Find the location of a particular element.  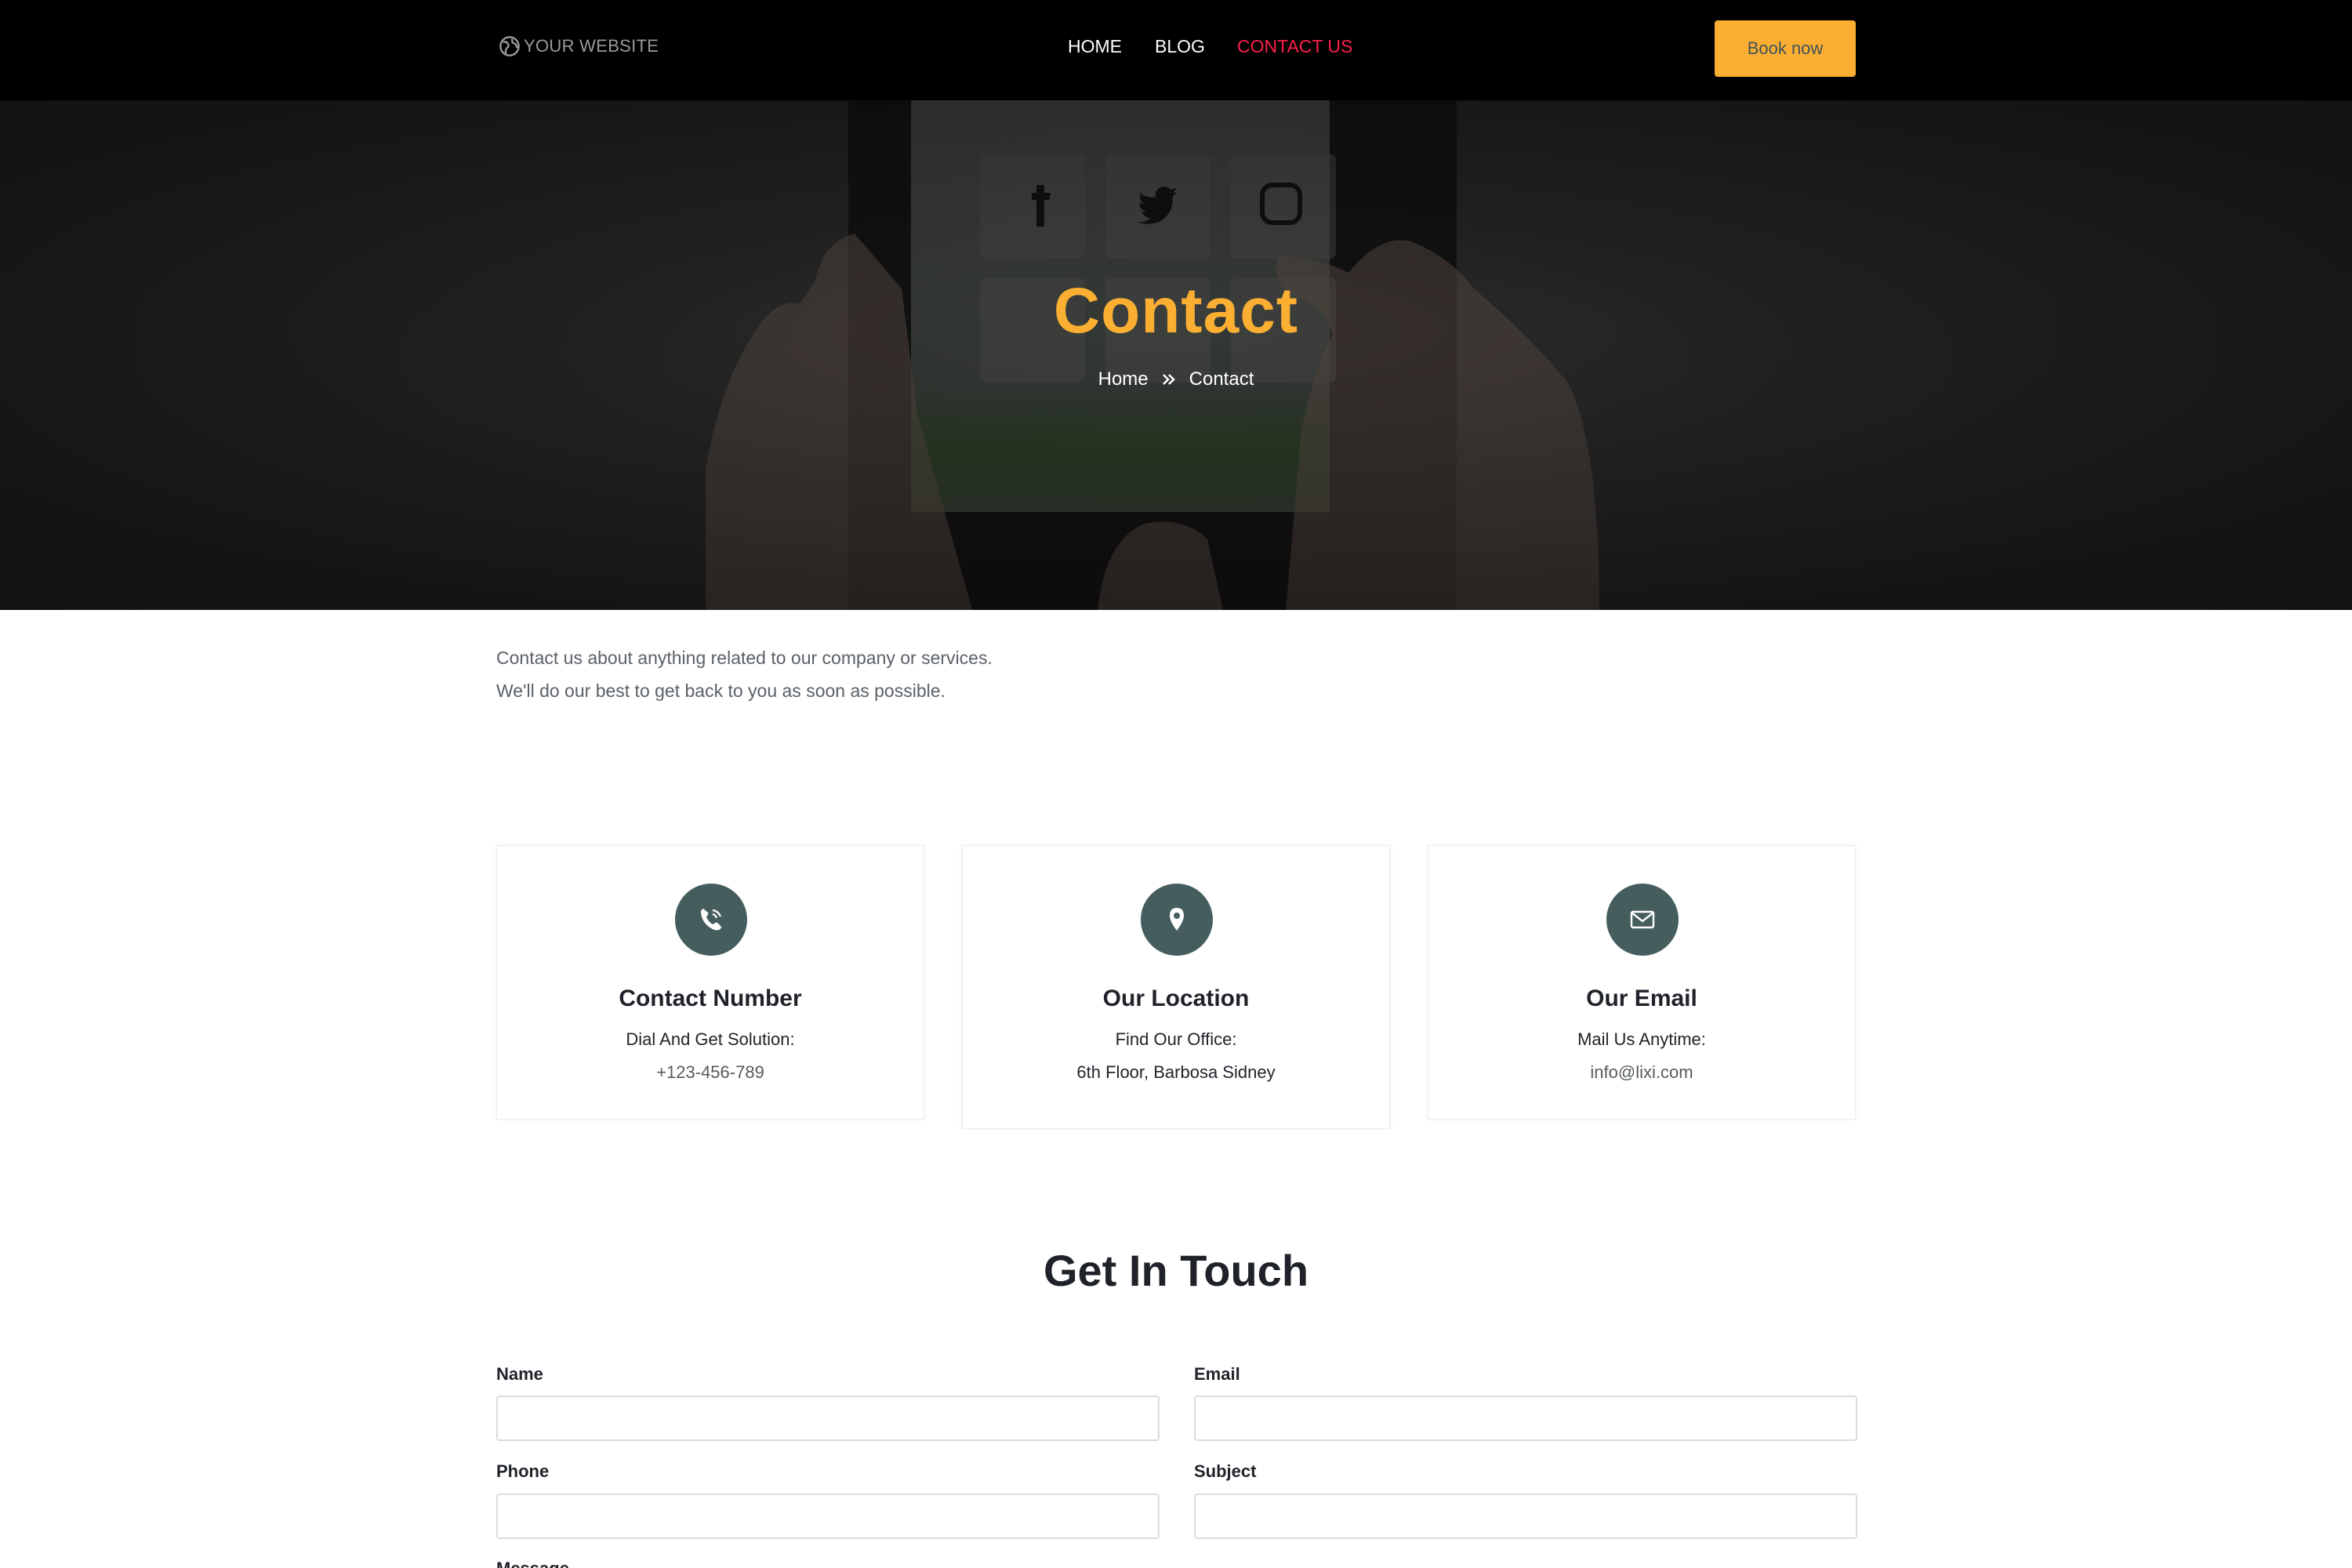

location-pin-icon is located at coordinates (1177, 920).